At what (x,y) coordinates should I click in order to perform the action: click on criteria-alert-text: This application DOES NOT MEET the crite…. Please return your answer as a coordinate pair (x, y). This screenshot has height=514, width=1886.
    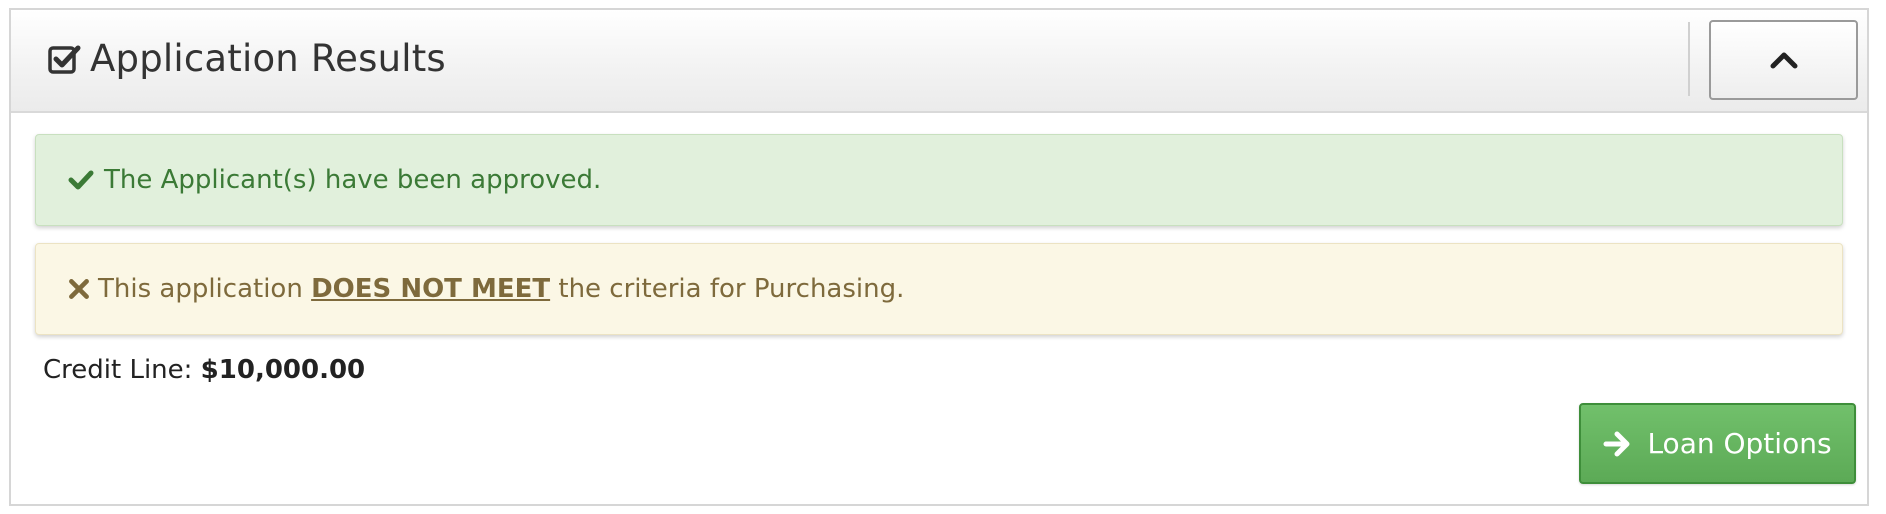
    Looking at the image, I should click on (501, 289).